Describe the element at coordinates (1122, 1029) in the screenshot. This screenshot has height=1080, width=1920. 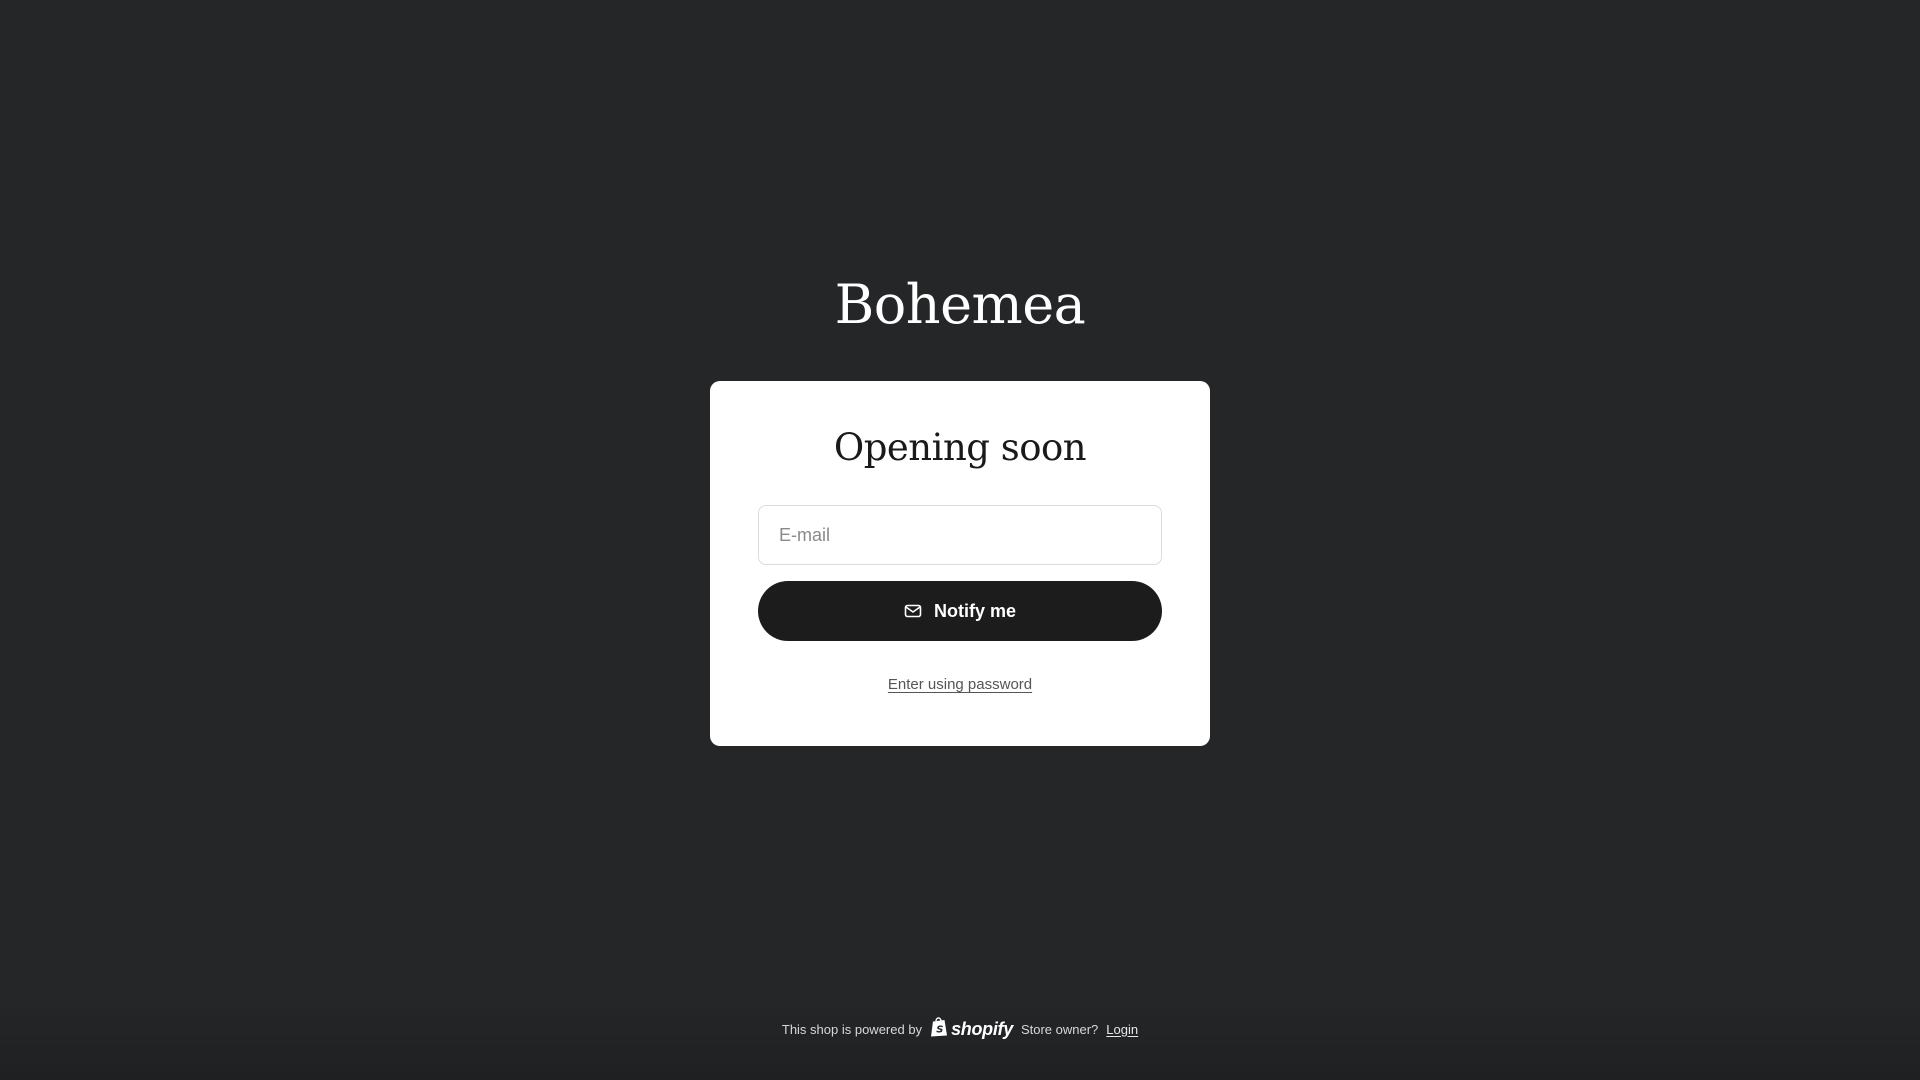
I see `login-link: Login` at that location.